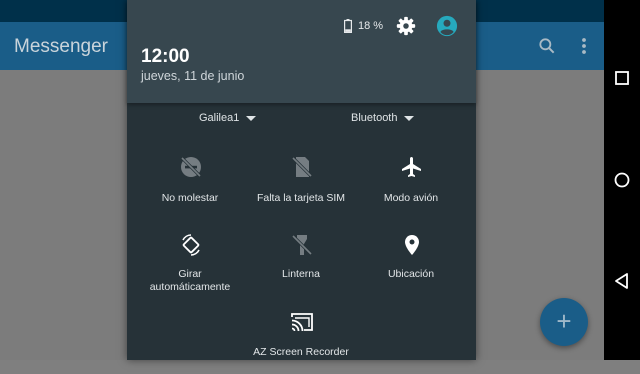 This screenshot has height=374, width=640. I want to click on navigation-bar, so click(622, 180).